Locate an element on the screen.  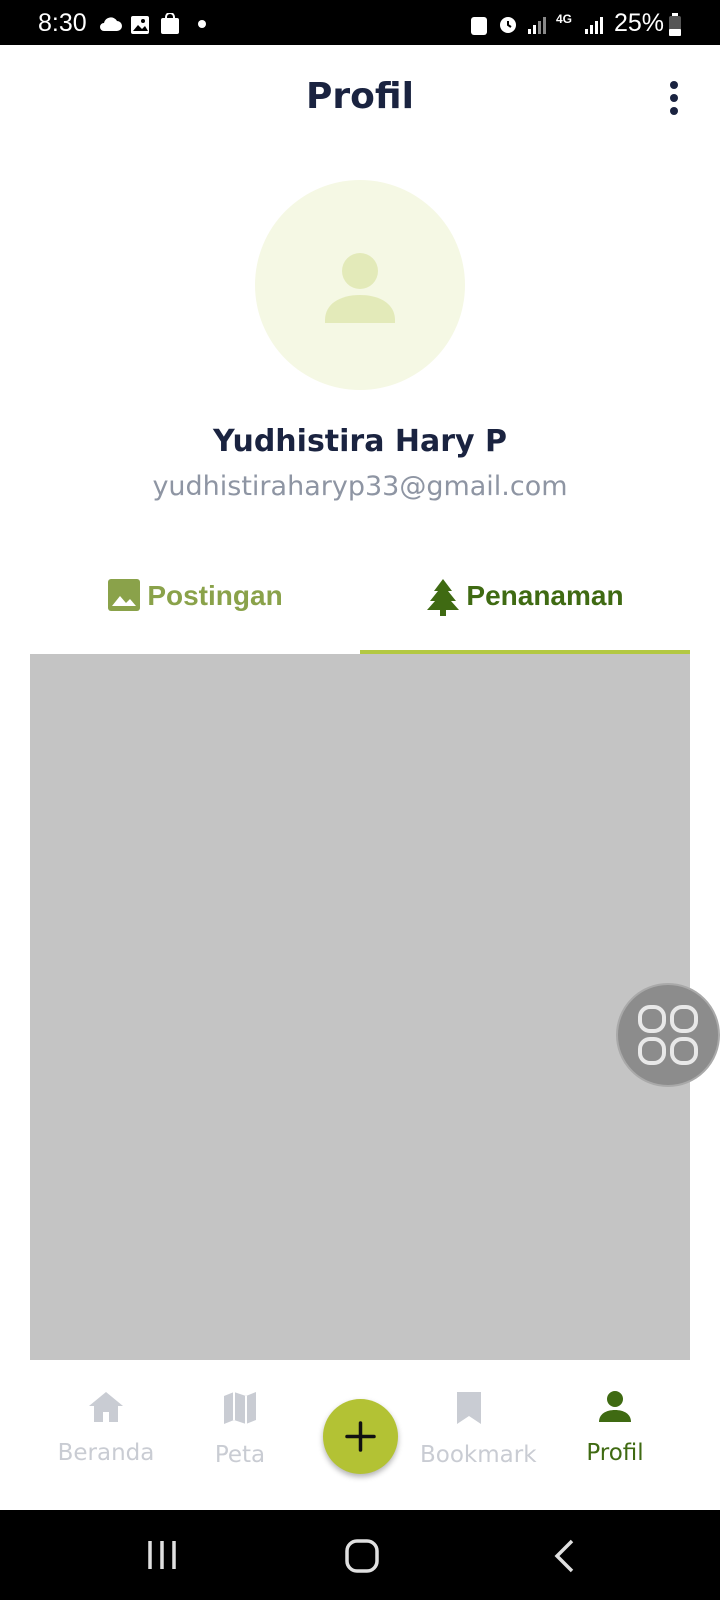
person-placeholder-icon is located at coordinates (360, 288).